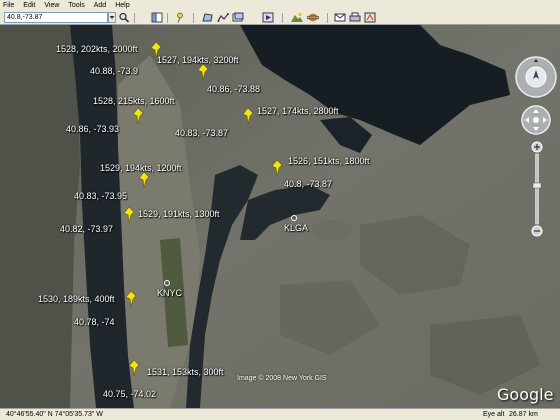 The image size is (560, 420). I want to click on placemark-coord-label: 40.8, -73.87, so click(308, 184).